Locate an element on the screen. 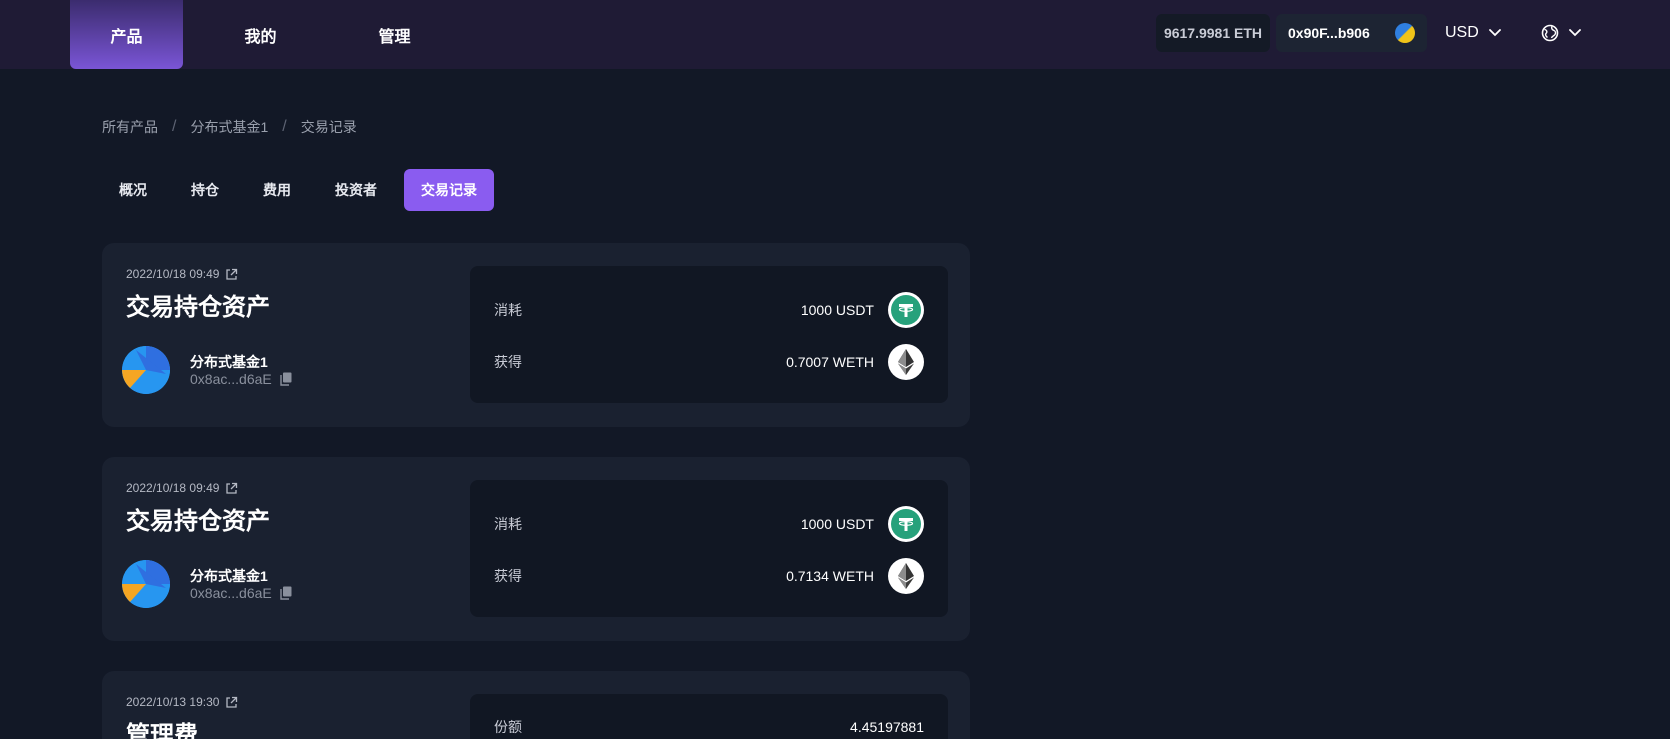 This screenshot has height=739, width=1670. wallet-address-button: 0x90F...b906 is located at coordinates (1351, 33).